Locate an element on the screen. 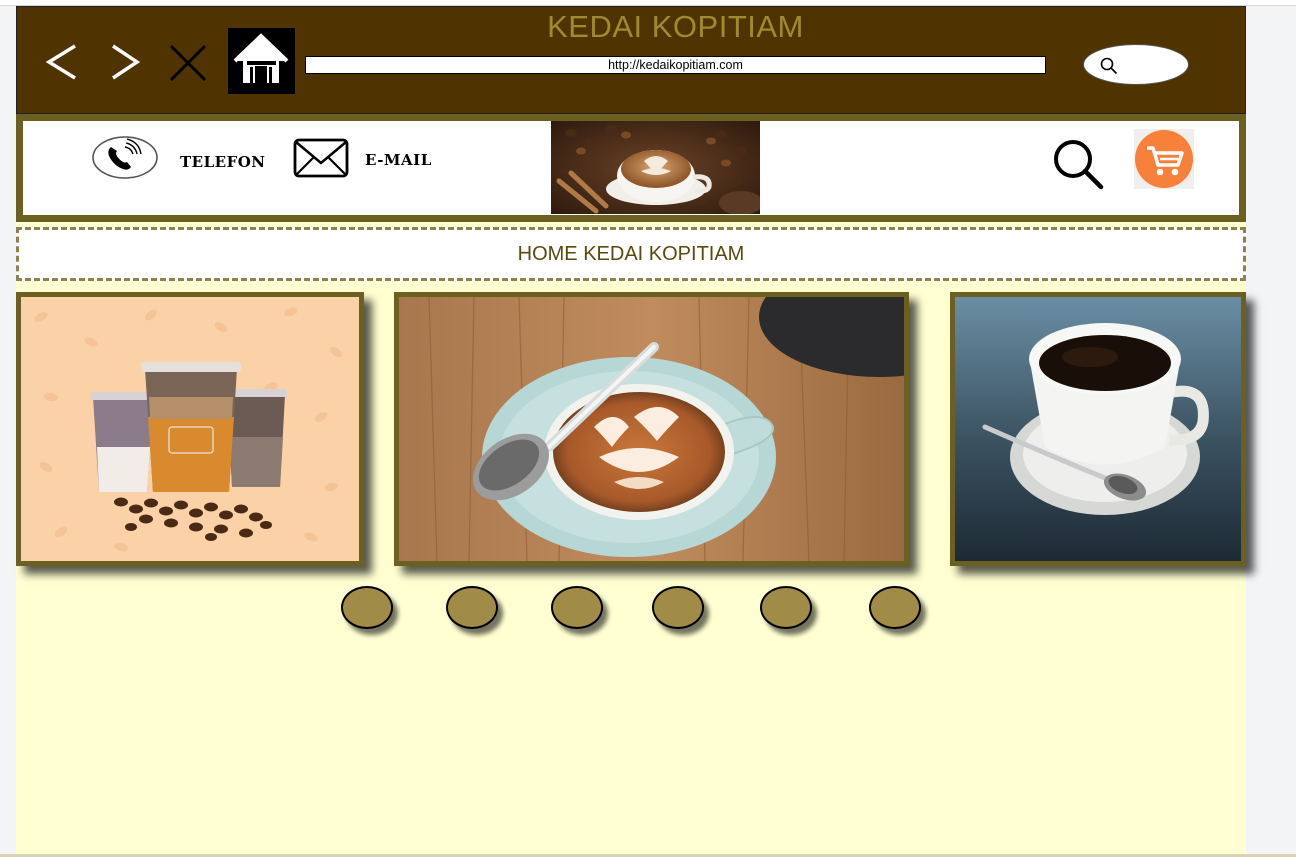  url-bar: http://kedaikopitiam.com is located at coordinates (675, 65).